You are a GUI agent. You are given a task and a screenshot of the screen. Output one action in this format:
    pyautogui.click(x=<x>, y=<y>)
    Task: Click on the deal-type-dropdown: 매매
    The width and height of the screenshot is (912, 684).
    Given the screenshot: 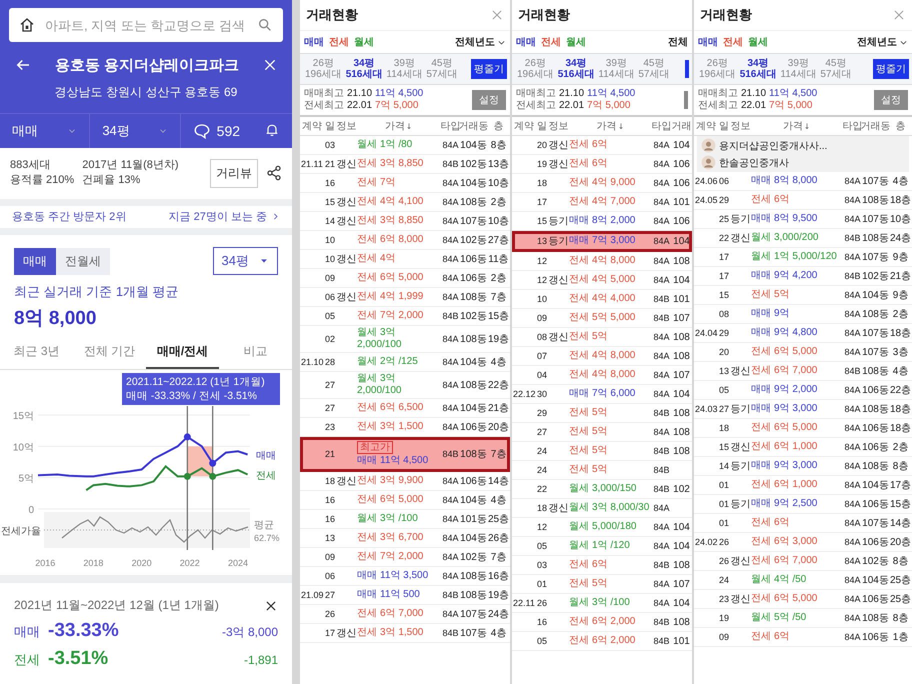 What is the action you would take?
    pyautogui.click(x=45, y=131)
    